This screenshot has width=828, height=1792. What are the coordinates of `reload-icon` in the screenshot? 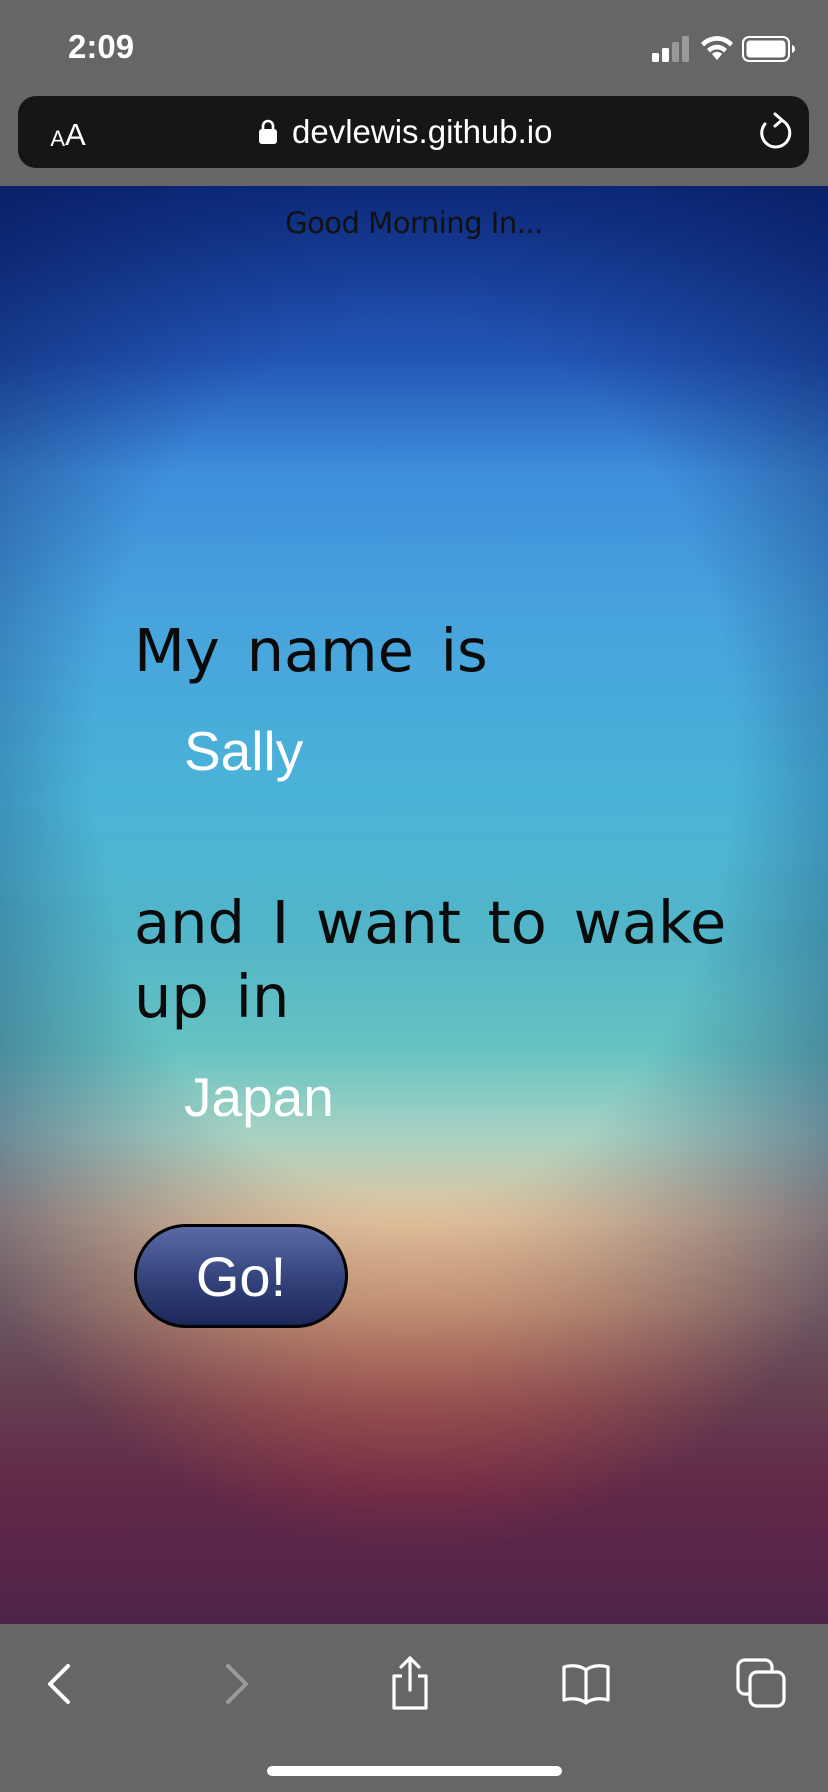 It's located at (775, 132).